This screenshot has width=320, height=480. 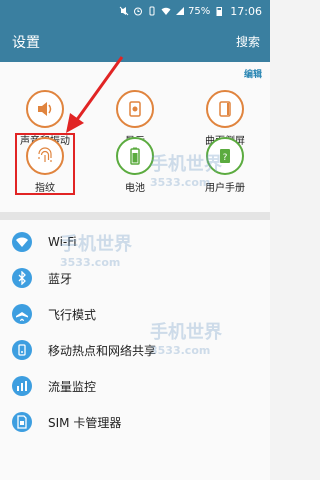 What do you see at coordinates (180, 11) in the screenshot?
I see `signal-icon` at bounding box center [180, 11].